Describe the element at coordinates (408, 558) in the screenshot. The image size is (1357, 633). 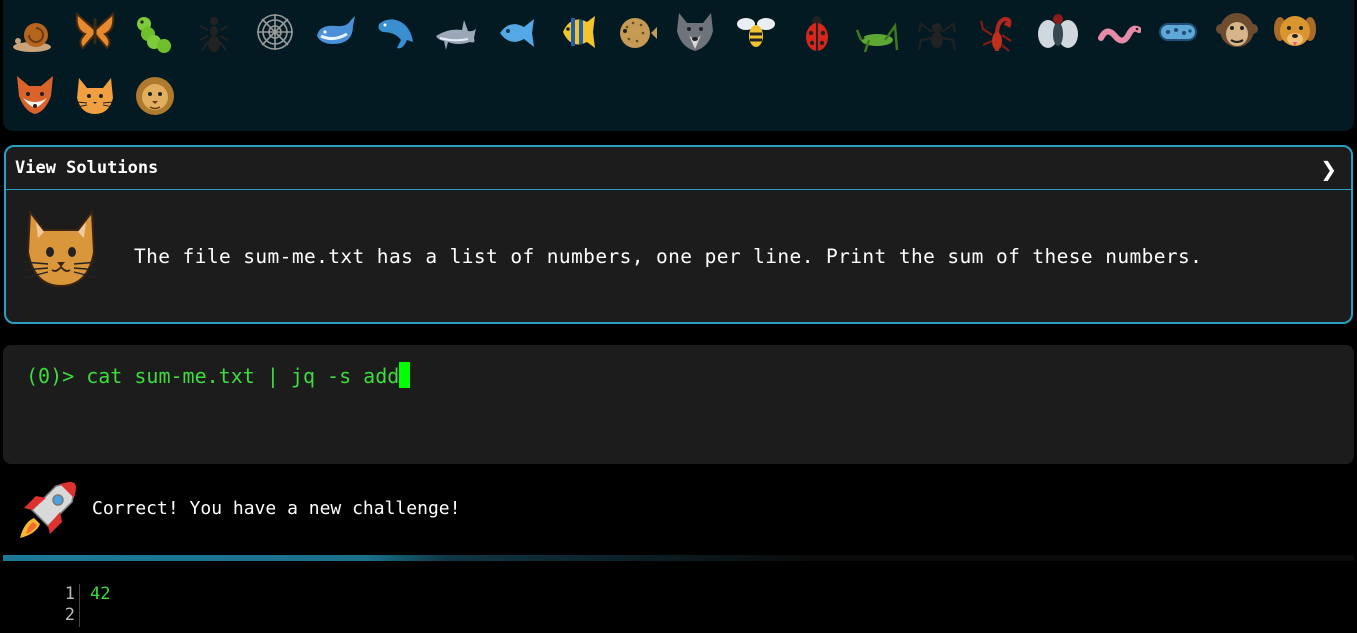
I see `progress-fill` at that location.